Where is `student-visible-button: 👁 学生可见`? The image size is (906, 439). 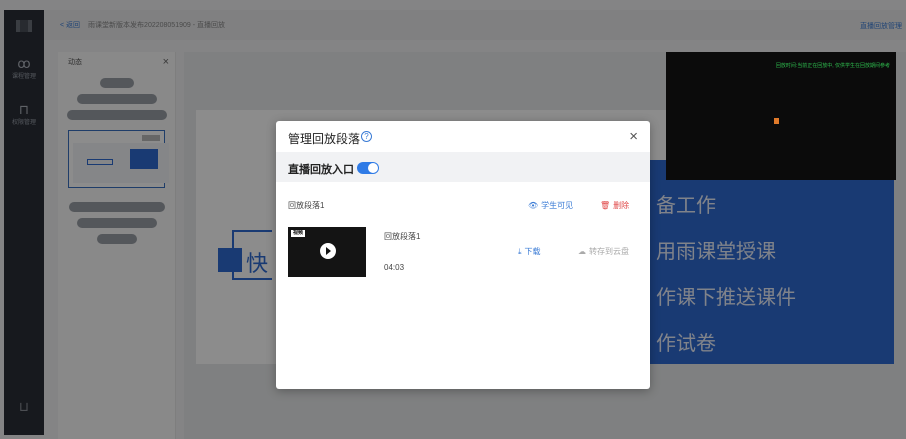
student-visible-button: 👁 学生可见 is located at coordinates (550, 205).